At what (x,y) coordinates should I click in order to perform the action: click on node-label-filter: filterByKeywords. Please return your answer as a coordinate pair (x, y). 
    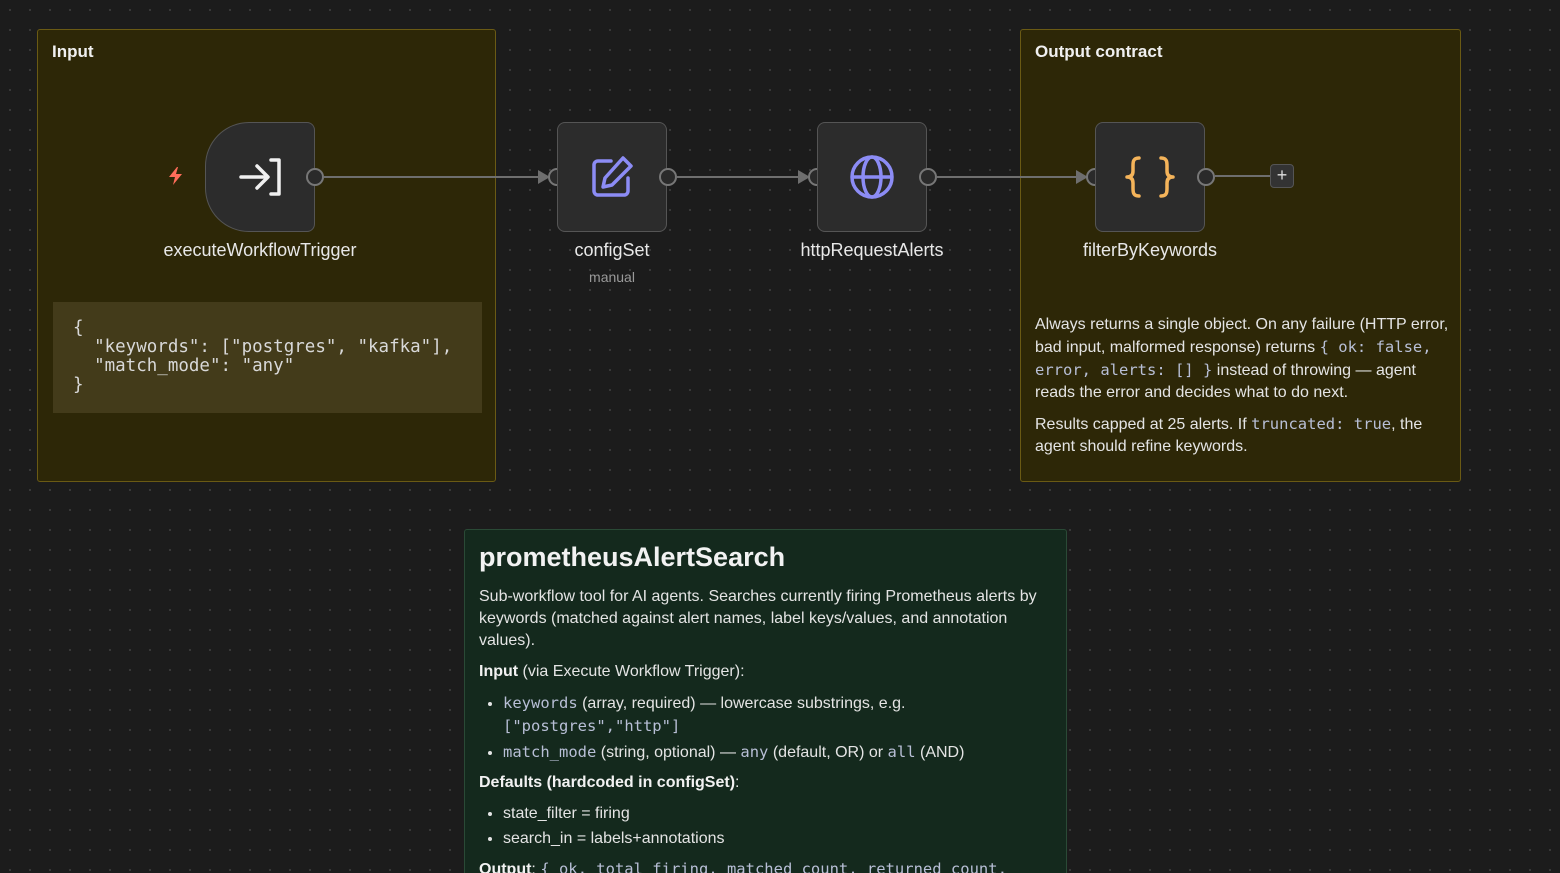
    Looking at the image, I should click on (1150, 250).